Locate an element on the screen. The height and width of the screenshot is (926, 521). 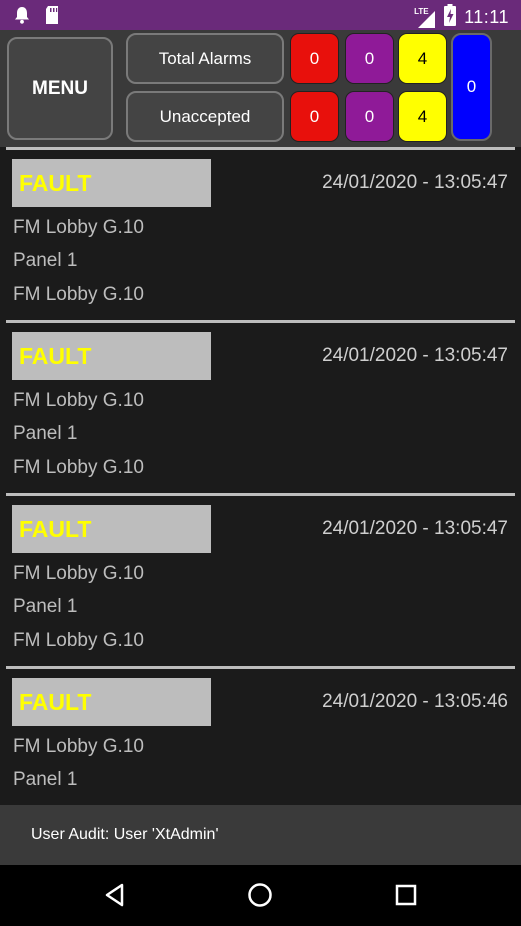
notification-bell-icon is located at coordinates (22, 17).